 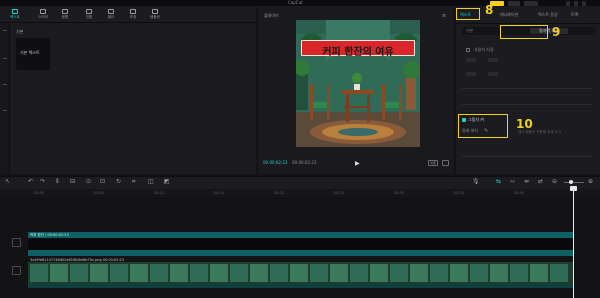 I want to click on zoom-out-icon: ⊖, so click(x=554, y=182).